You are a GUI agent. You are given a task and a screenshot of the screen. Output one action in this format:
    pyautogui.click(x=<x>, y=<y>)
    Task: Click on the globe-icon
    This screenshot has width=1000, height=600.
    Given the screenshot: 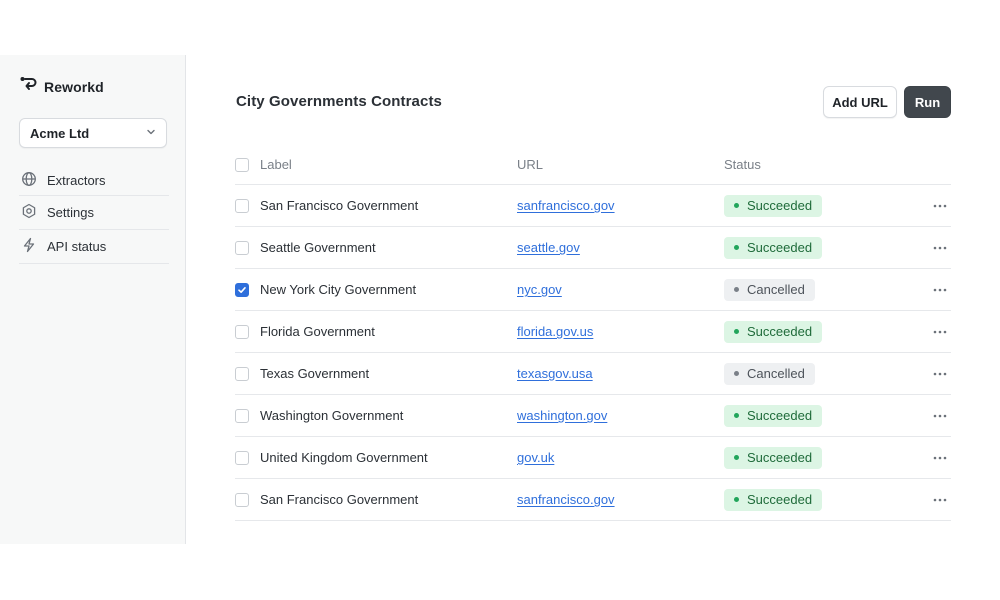 What is the action you would take?
    pyautogui.click(x=29, y=180)
    